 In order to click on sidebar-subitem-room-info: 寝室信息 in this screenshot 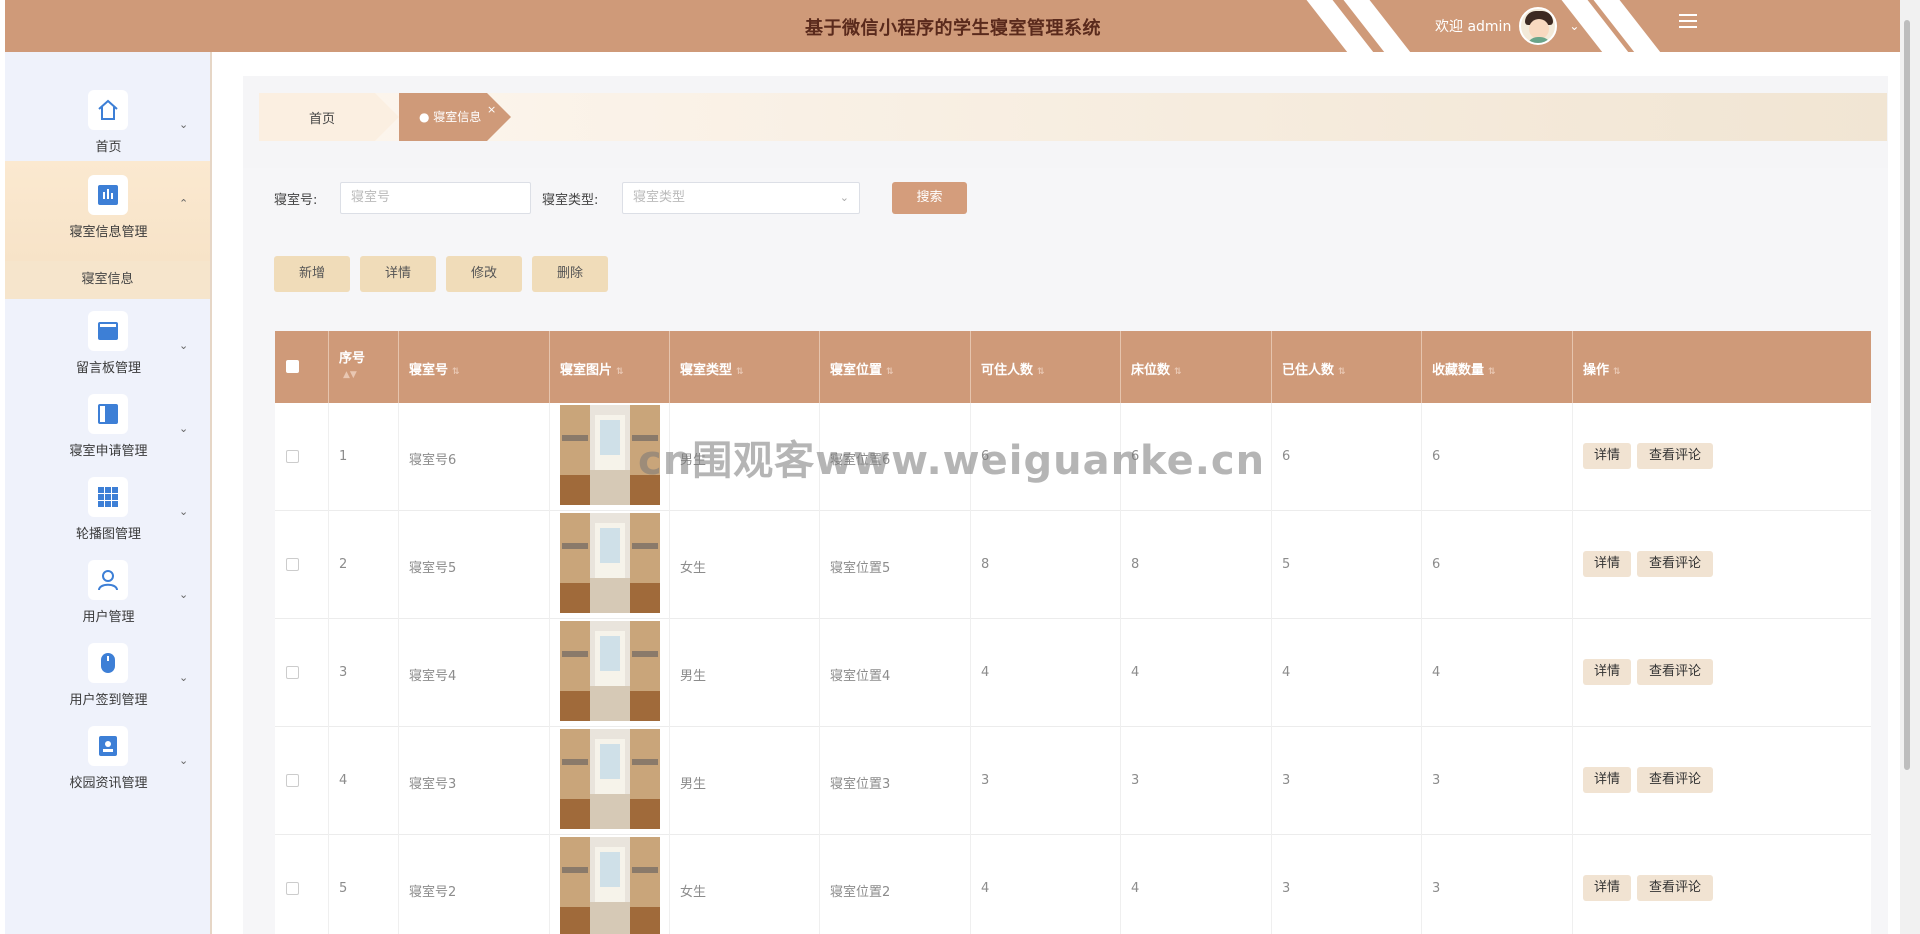, I will do `click(107, 280)`.